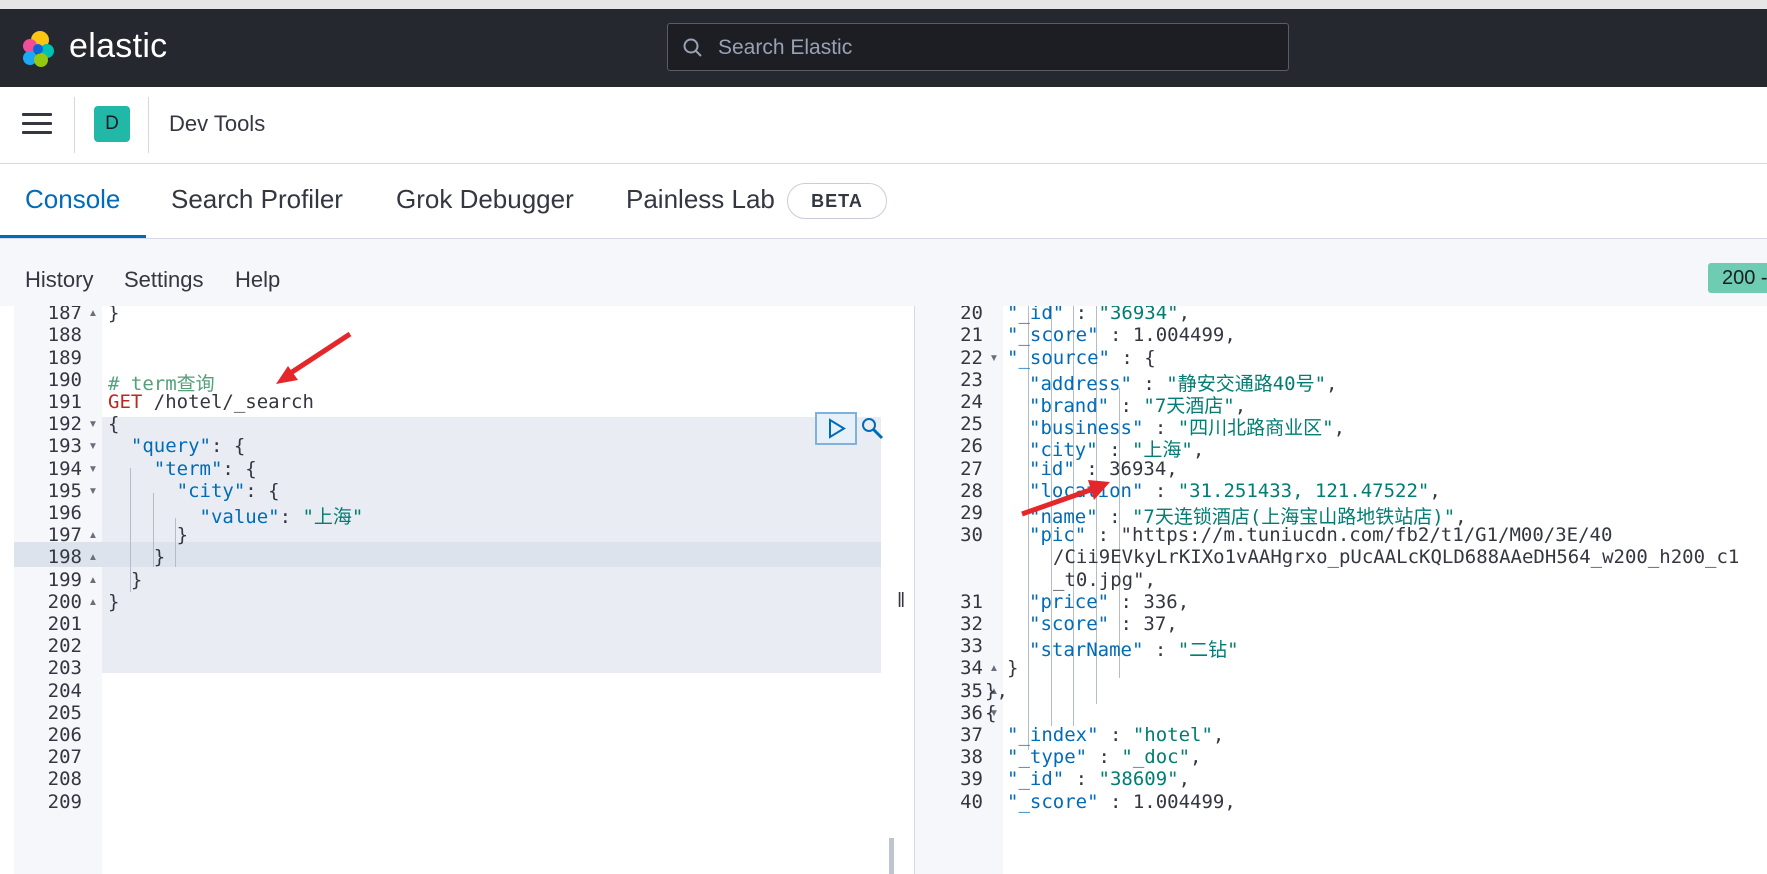 This screenshot has width=1767, height=874. What do you see at coordinates (901, 601) in the screenshot?
I see `panel-resize-handle: ‖` at bounding box center [901, 601].